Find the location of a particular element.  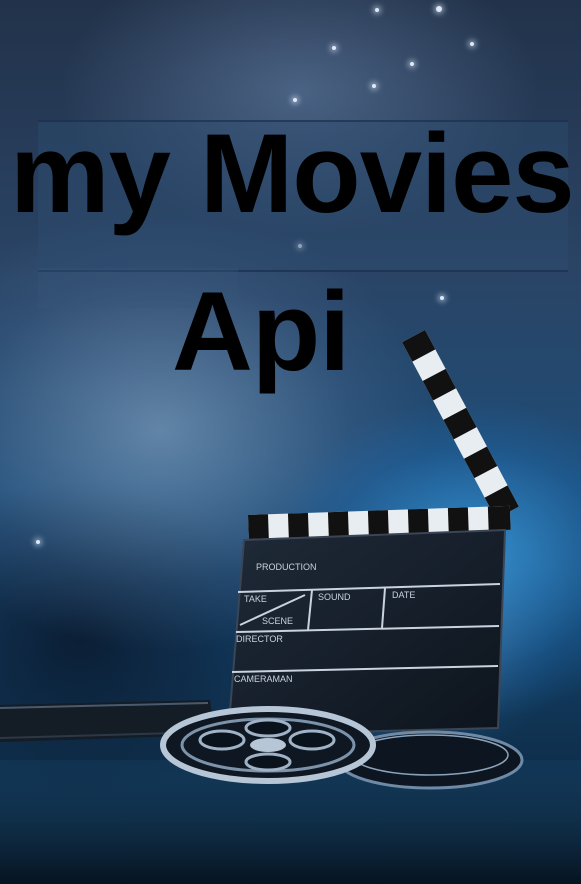

date-label: DATE is located at coordinates (403, 595).